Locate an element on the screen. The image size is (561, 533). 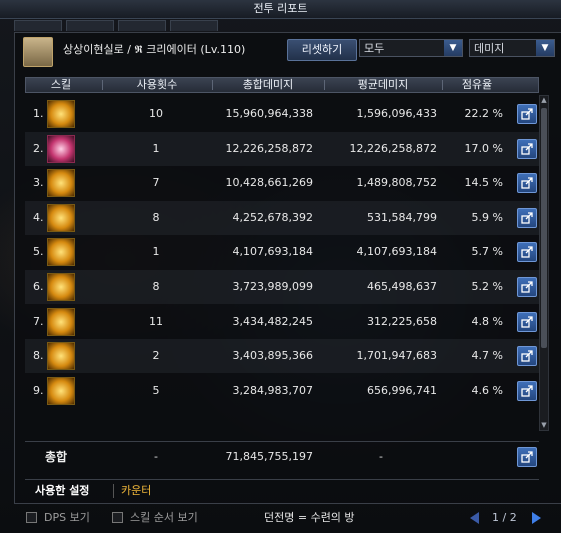
row-rank: 2. is located at coordinates (38, 148).